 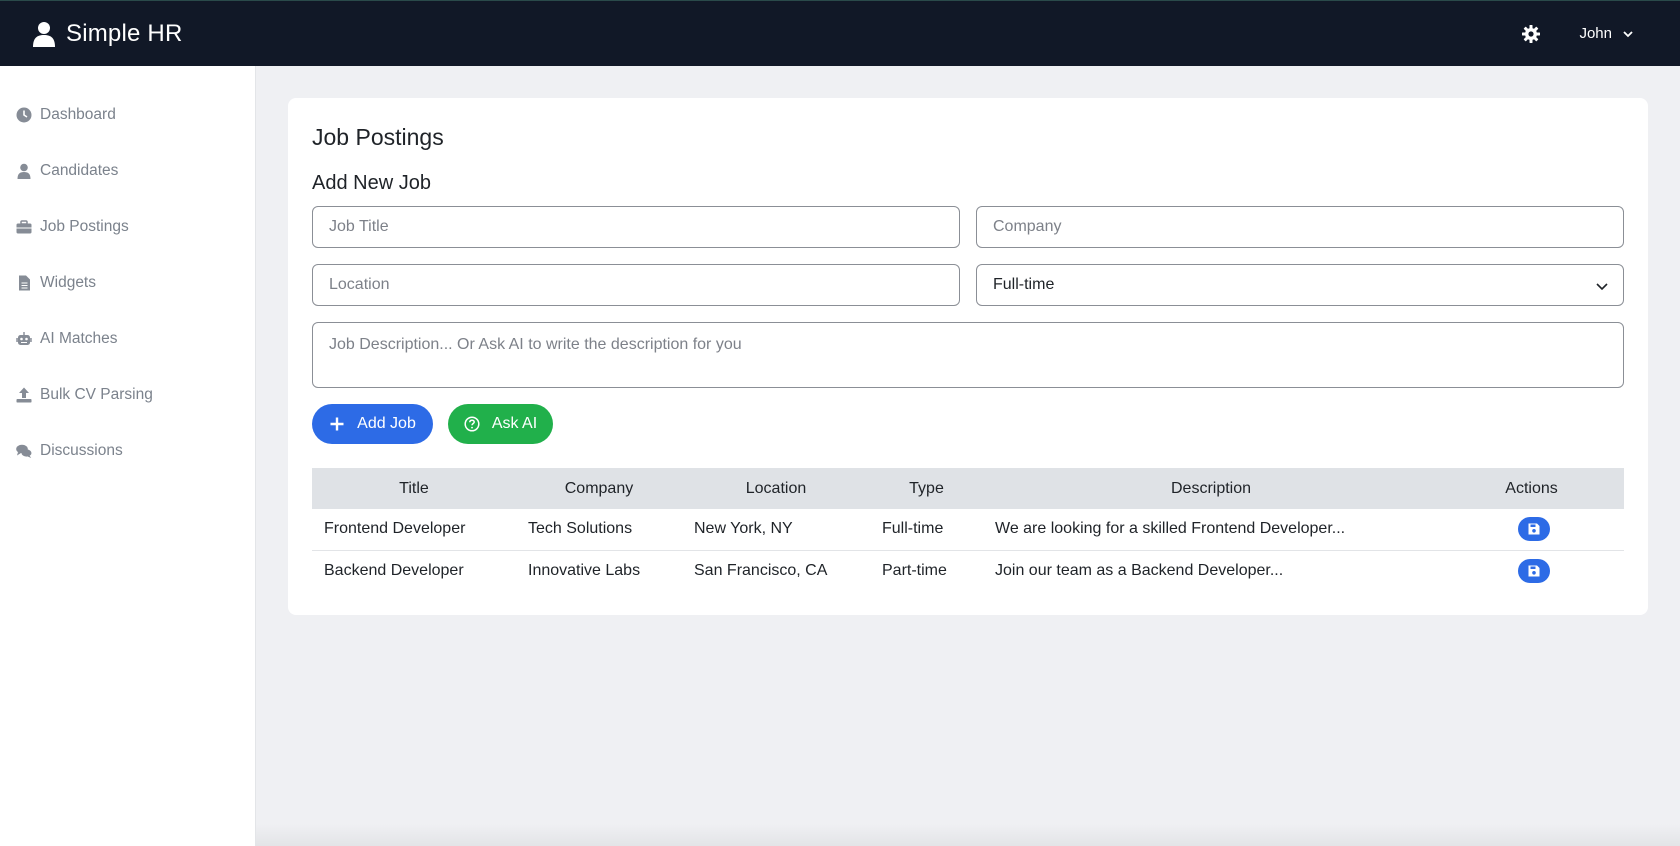 I want to click on clock-icon, so click(x=24, y=115).